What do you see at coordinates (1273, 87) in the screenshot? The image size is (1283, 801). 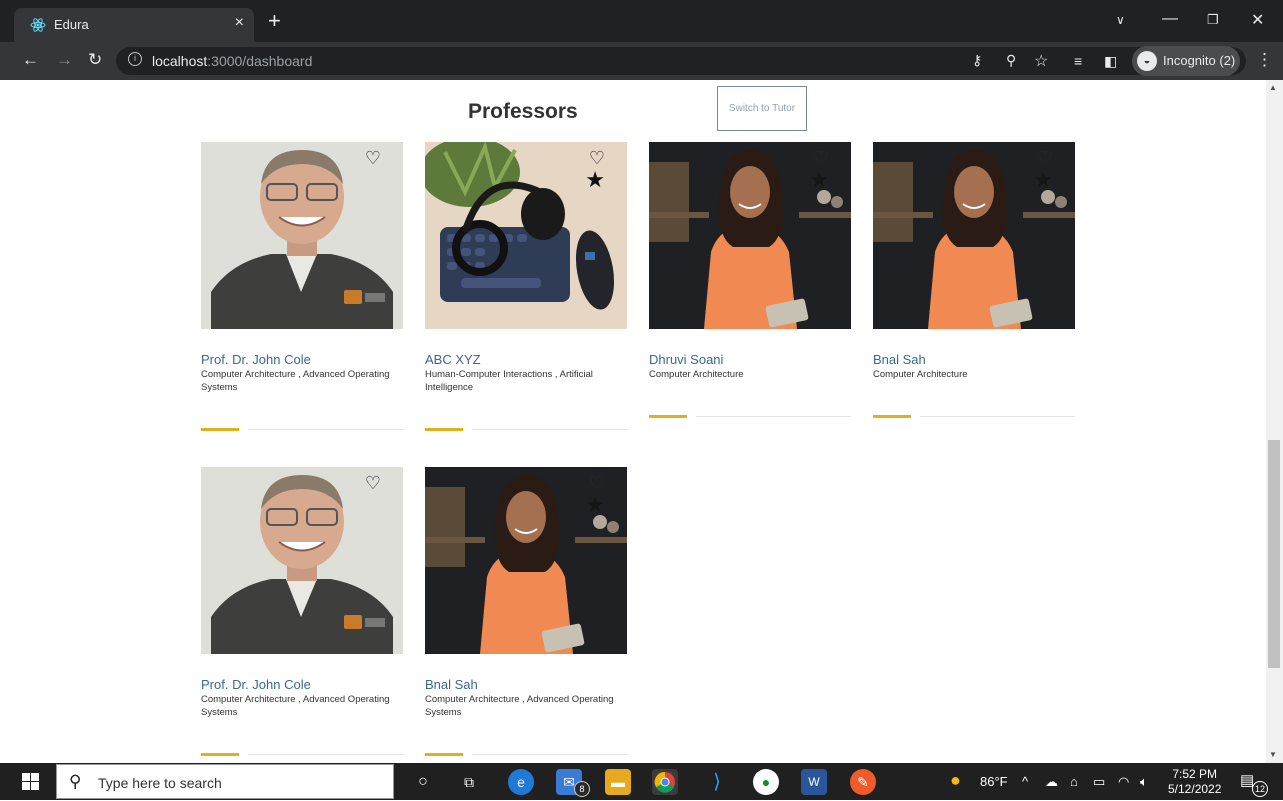 I see `scroll-up-arrow-icon: ▲` at bounding box center [1273, 87].